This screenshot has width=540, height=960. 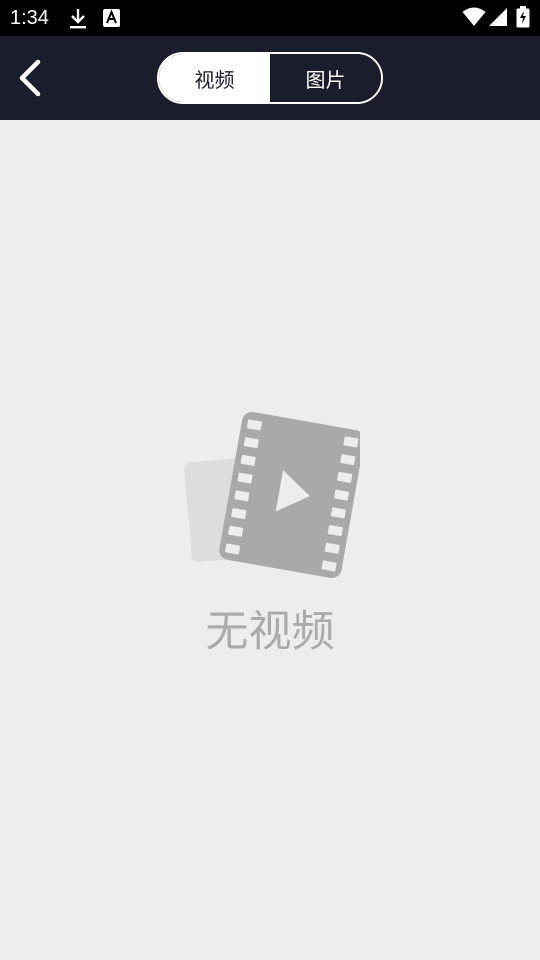 I want to click on back-button, so click(x=30, y=78).